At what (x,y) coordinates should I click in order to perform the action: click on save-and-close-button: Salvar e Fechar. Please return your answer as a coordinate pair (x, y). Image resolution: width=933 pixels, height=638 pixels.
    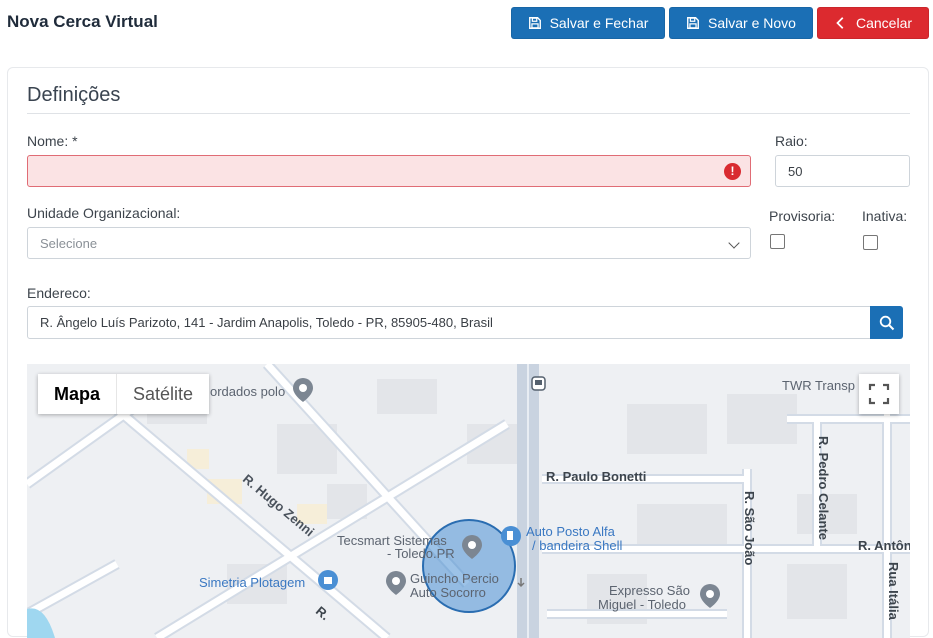
    Looking at the image, I should click on (588, 23).